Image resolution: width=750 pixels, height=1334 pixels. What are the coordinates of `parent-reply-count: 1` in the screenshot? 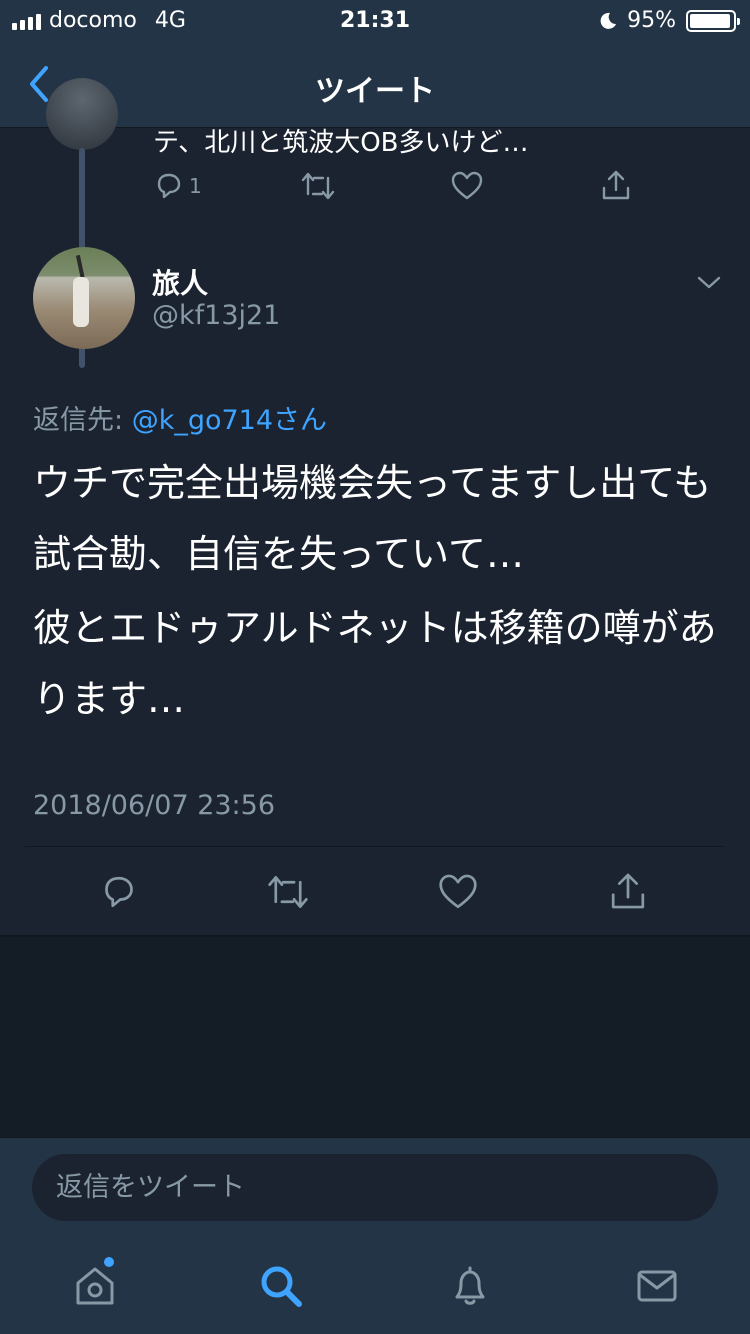 It's located at (195, 186).